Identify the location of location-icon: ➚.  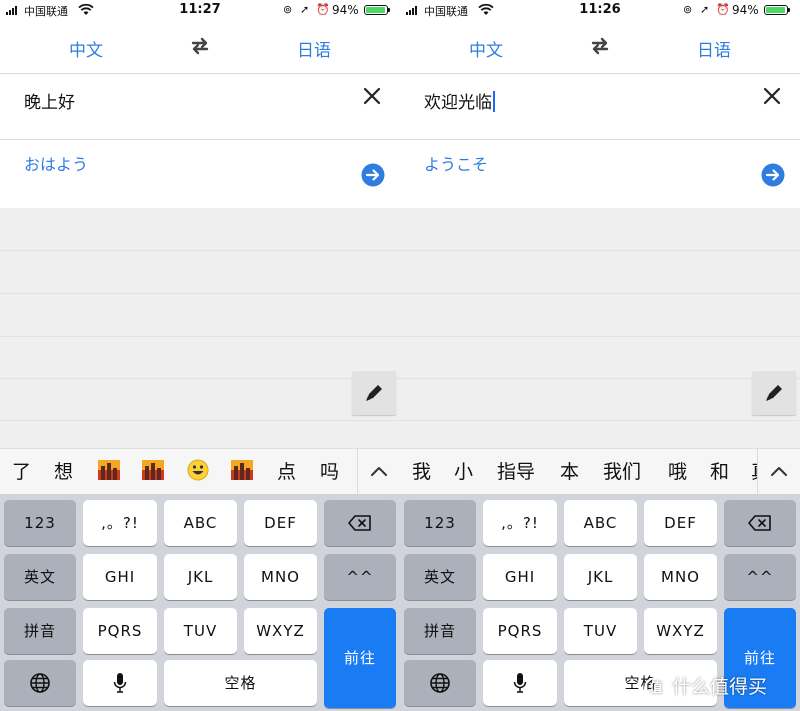
(705, 9).